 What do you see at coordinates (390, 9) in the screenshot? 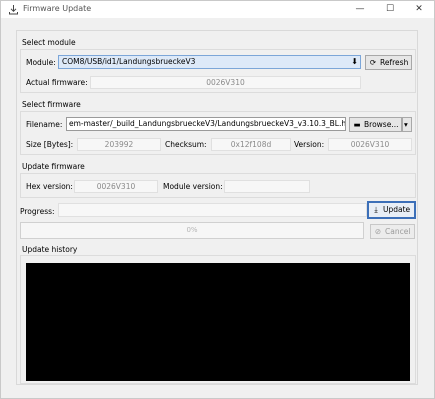
I see `maximize-button: ☐` at bounding box center [390, 9].